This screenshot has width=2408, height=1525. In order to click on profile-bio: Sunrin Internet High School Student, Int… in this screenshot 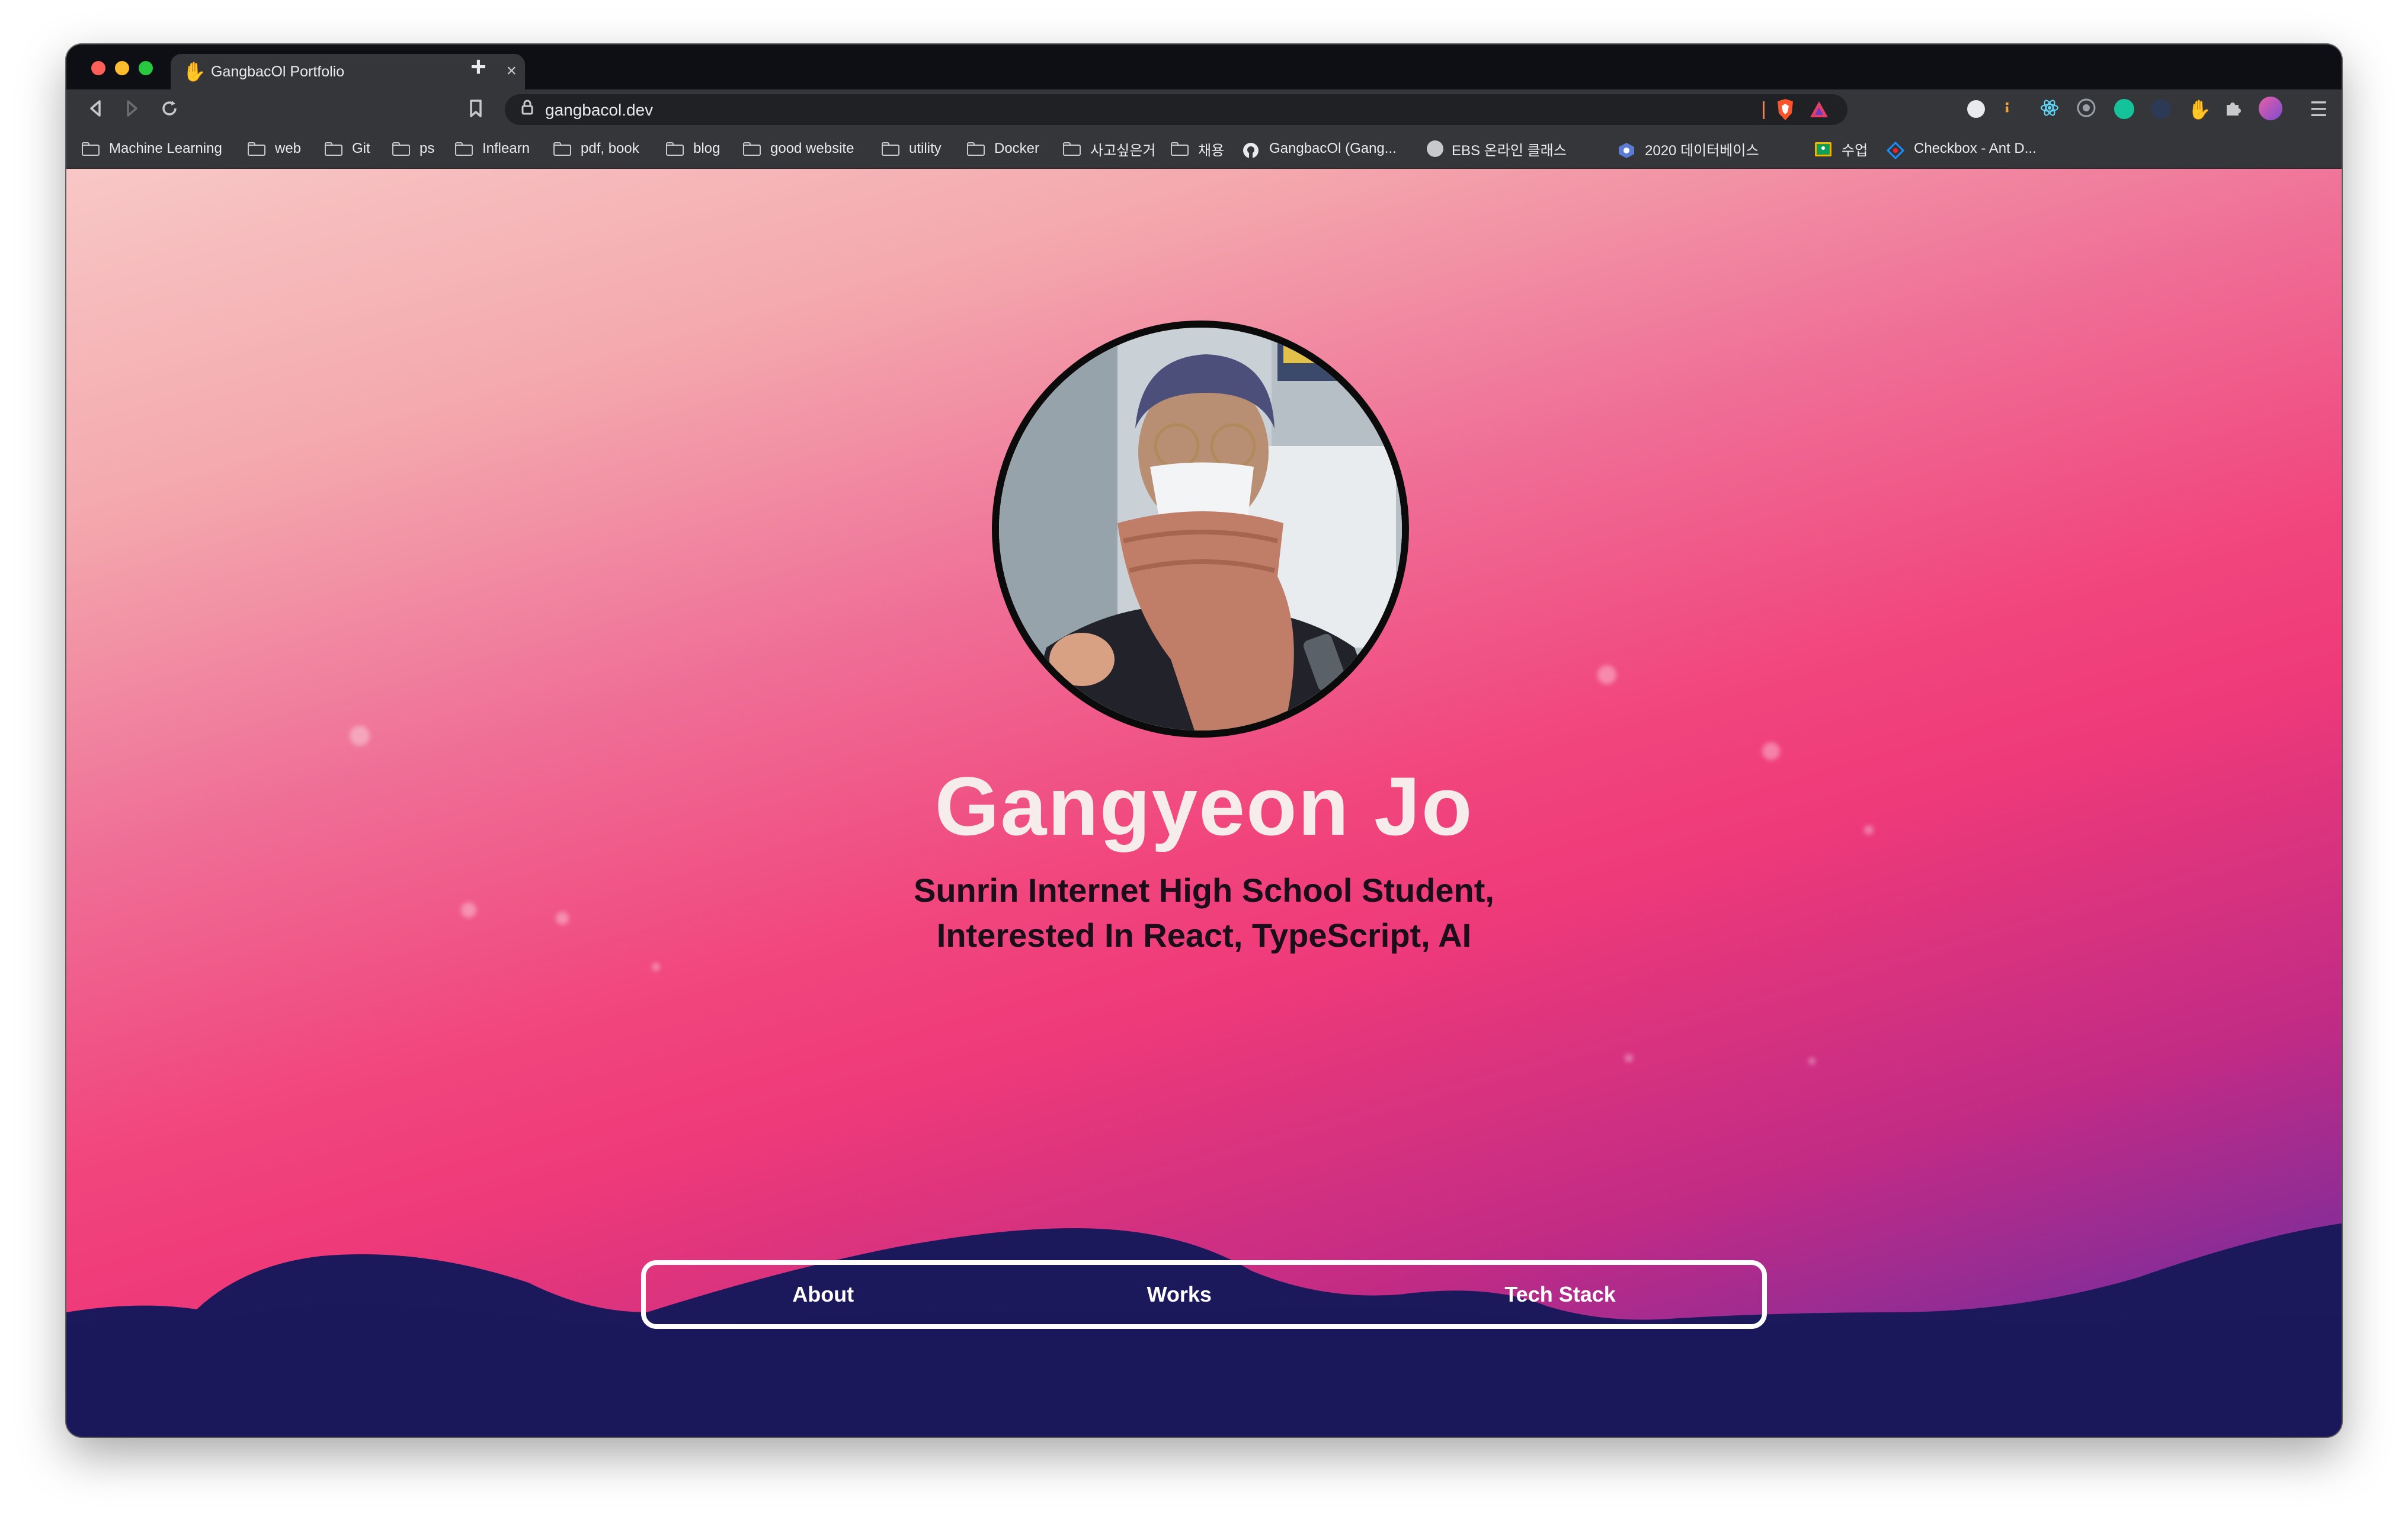, I will do `click(1204, 913)`.